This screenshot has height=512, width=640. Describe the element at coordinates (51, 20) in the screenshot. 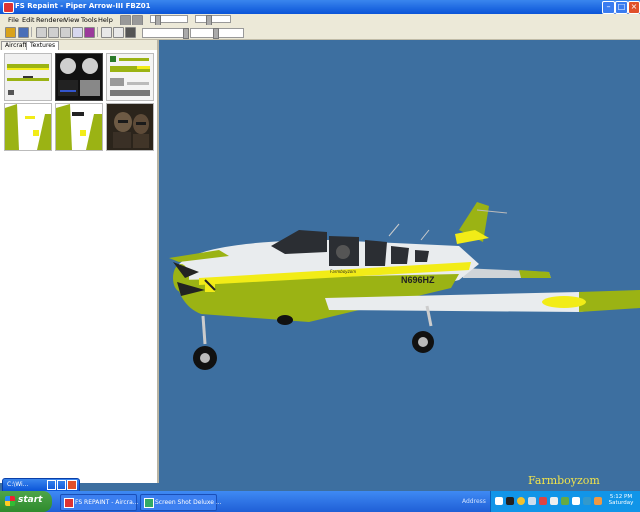

I see `menu-renderer: Renderer` at that location.